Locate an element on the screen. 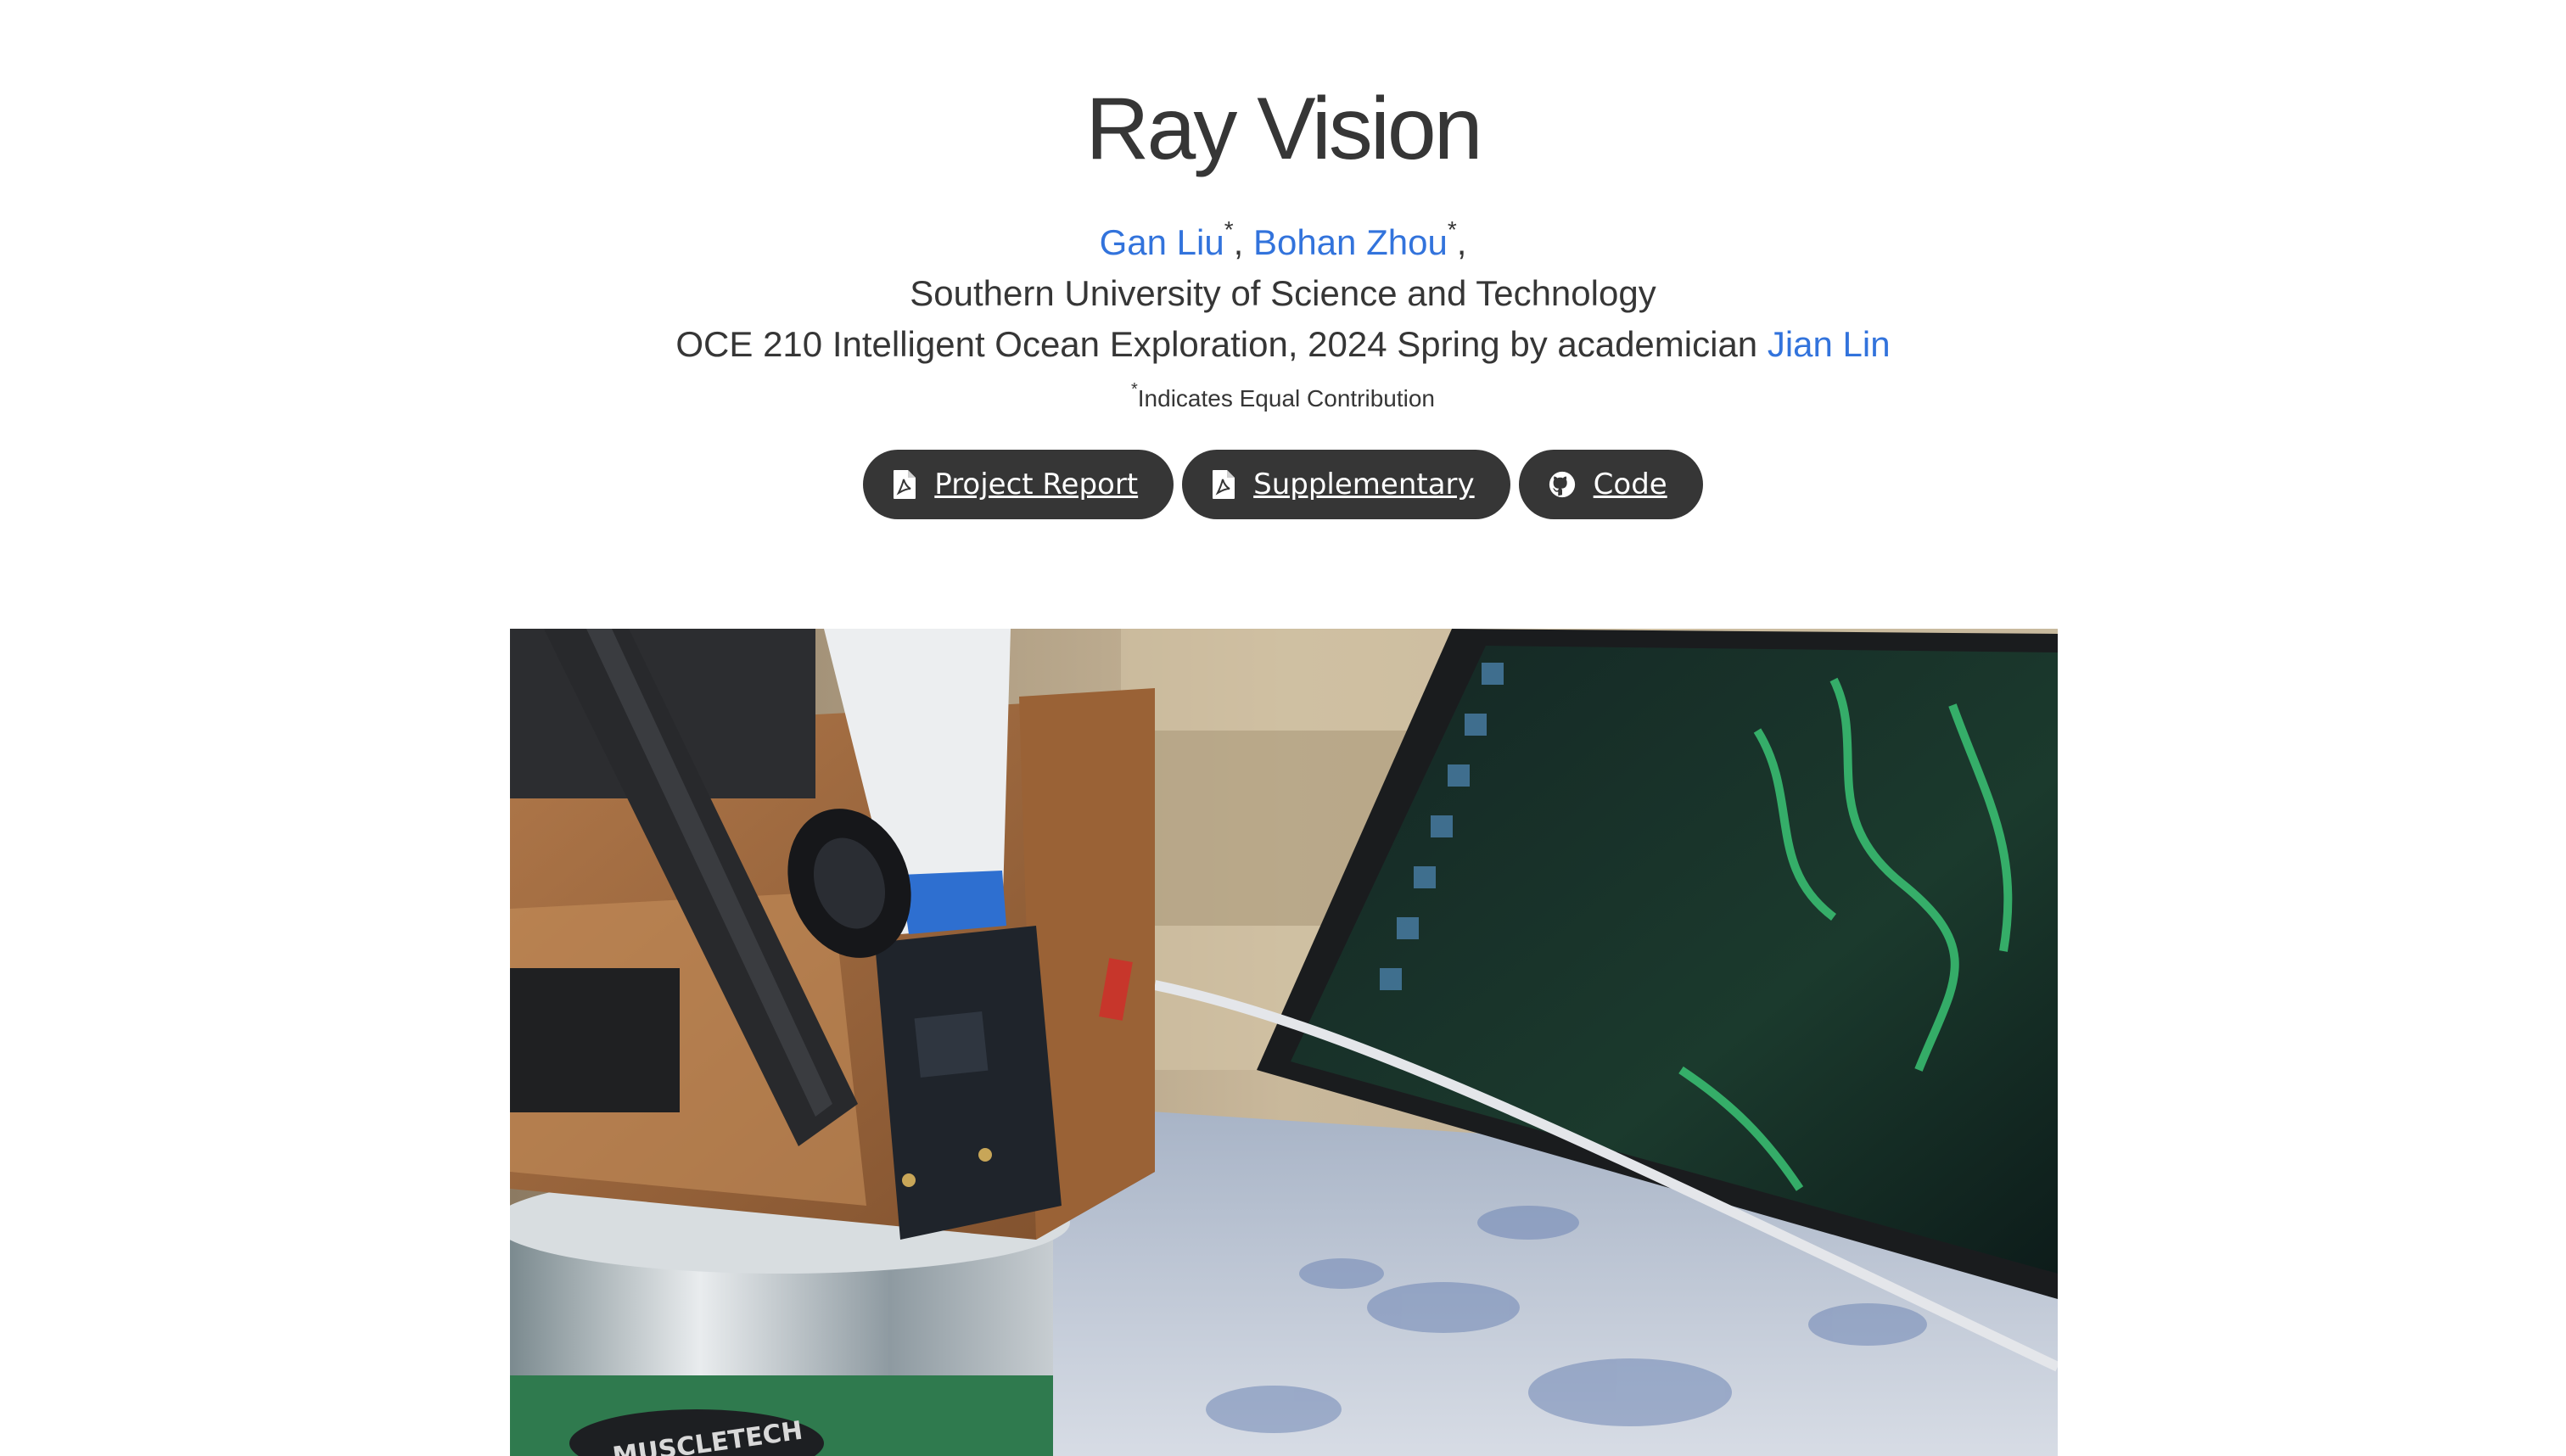  authors-line: Gan Liu*, Bohan Zhou*, is located at coordinates (1283, 243).